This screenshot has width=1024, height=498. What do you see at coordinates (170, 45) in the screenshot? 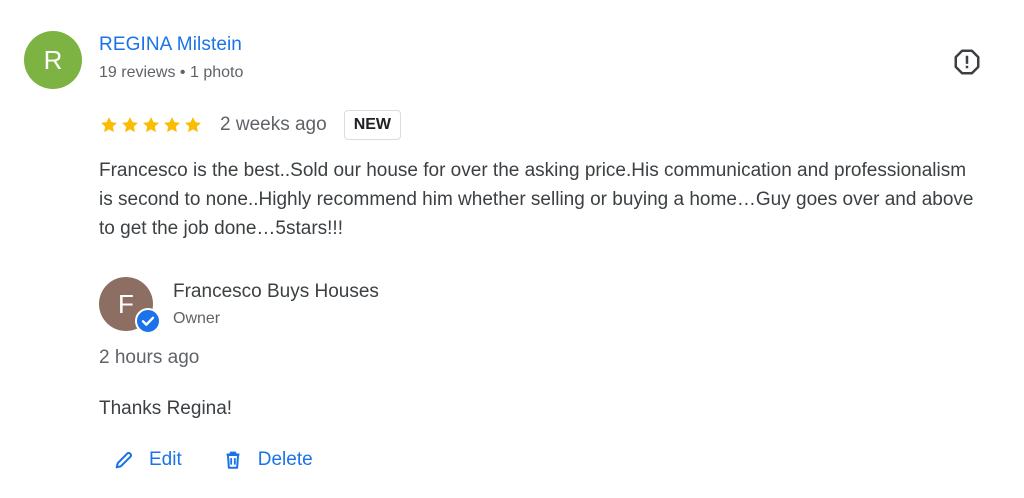
I see `reviewer-name-link: REGINA Milstein` at bounding box center [170, 45].